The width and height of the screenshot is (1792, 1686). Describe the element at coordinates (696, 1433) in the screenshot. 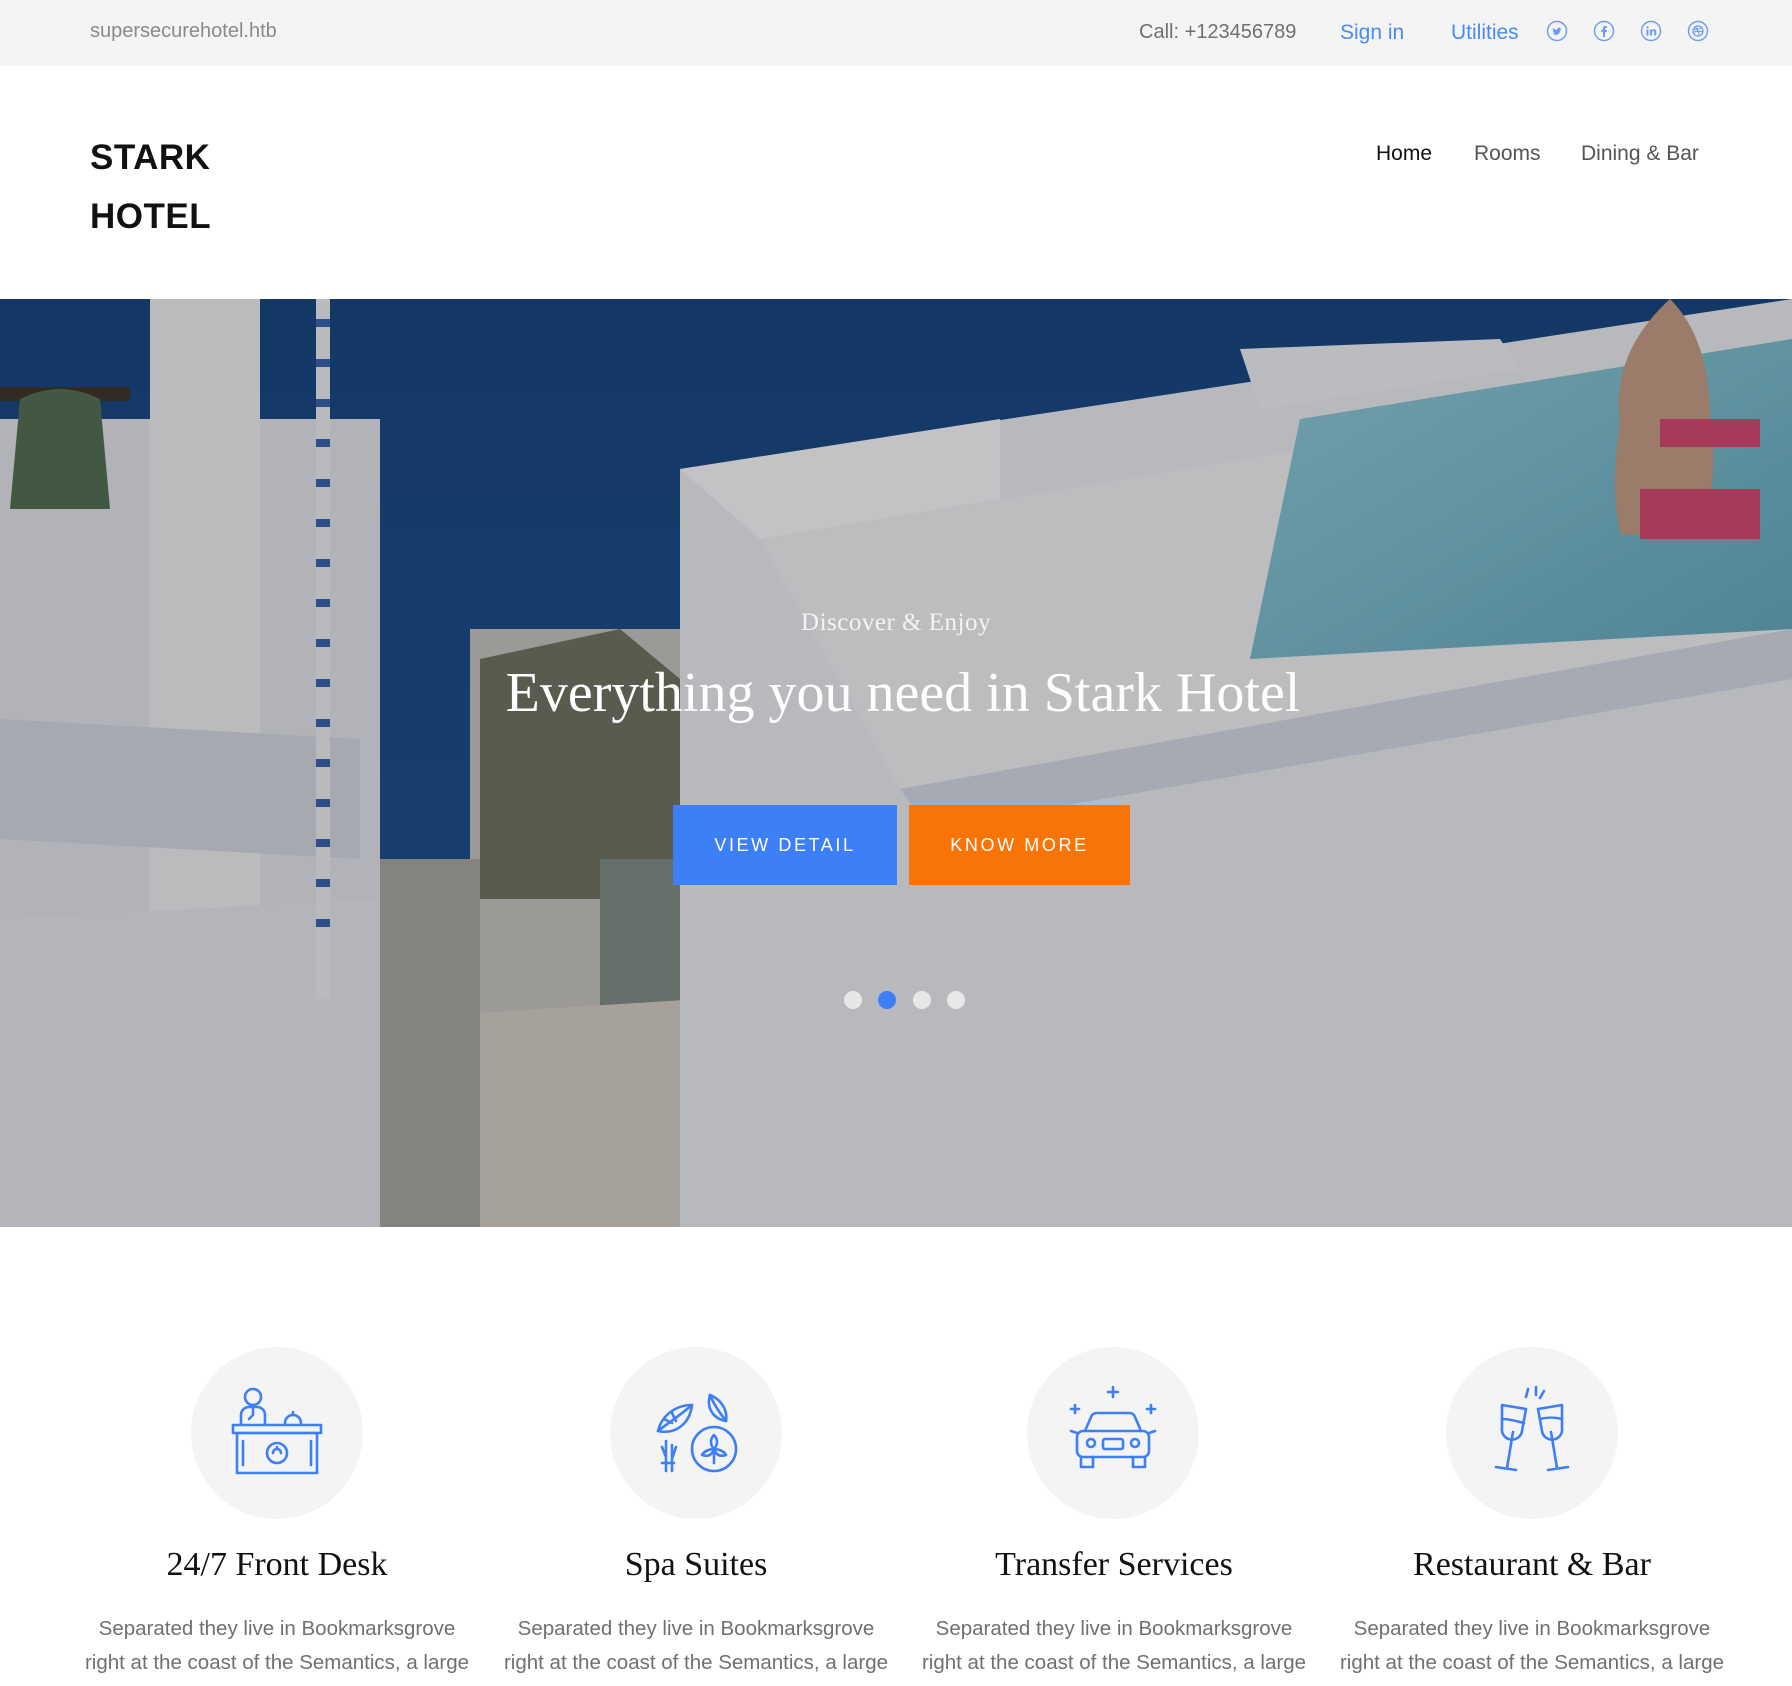

I see `spa-icon` at that location.